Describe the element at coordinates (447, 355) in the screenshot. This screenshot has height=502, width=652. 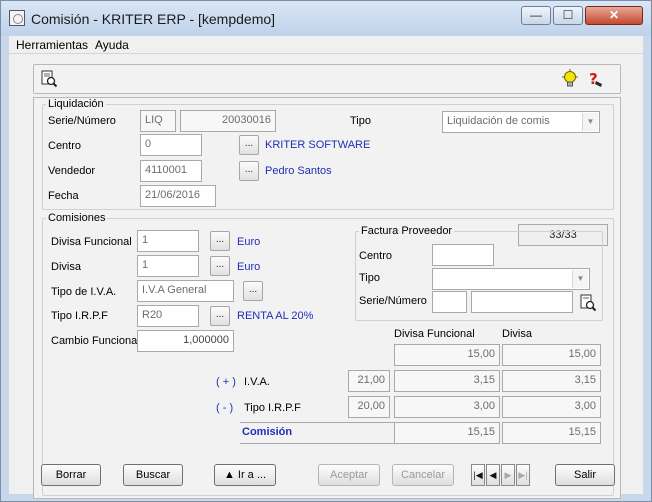
I see `base-funcional-field: 15,00` at that location.